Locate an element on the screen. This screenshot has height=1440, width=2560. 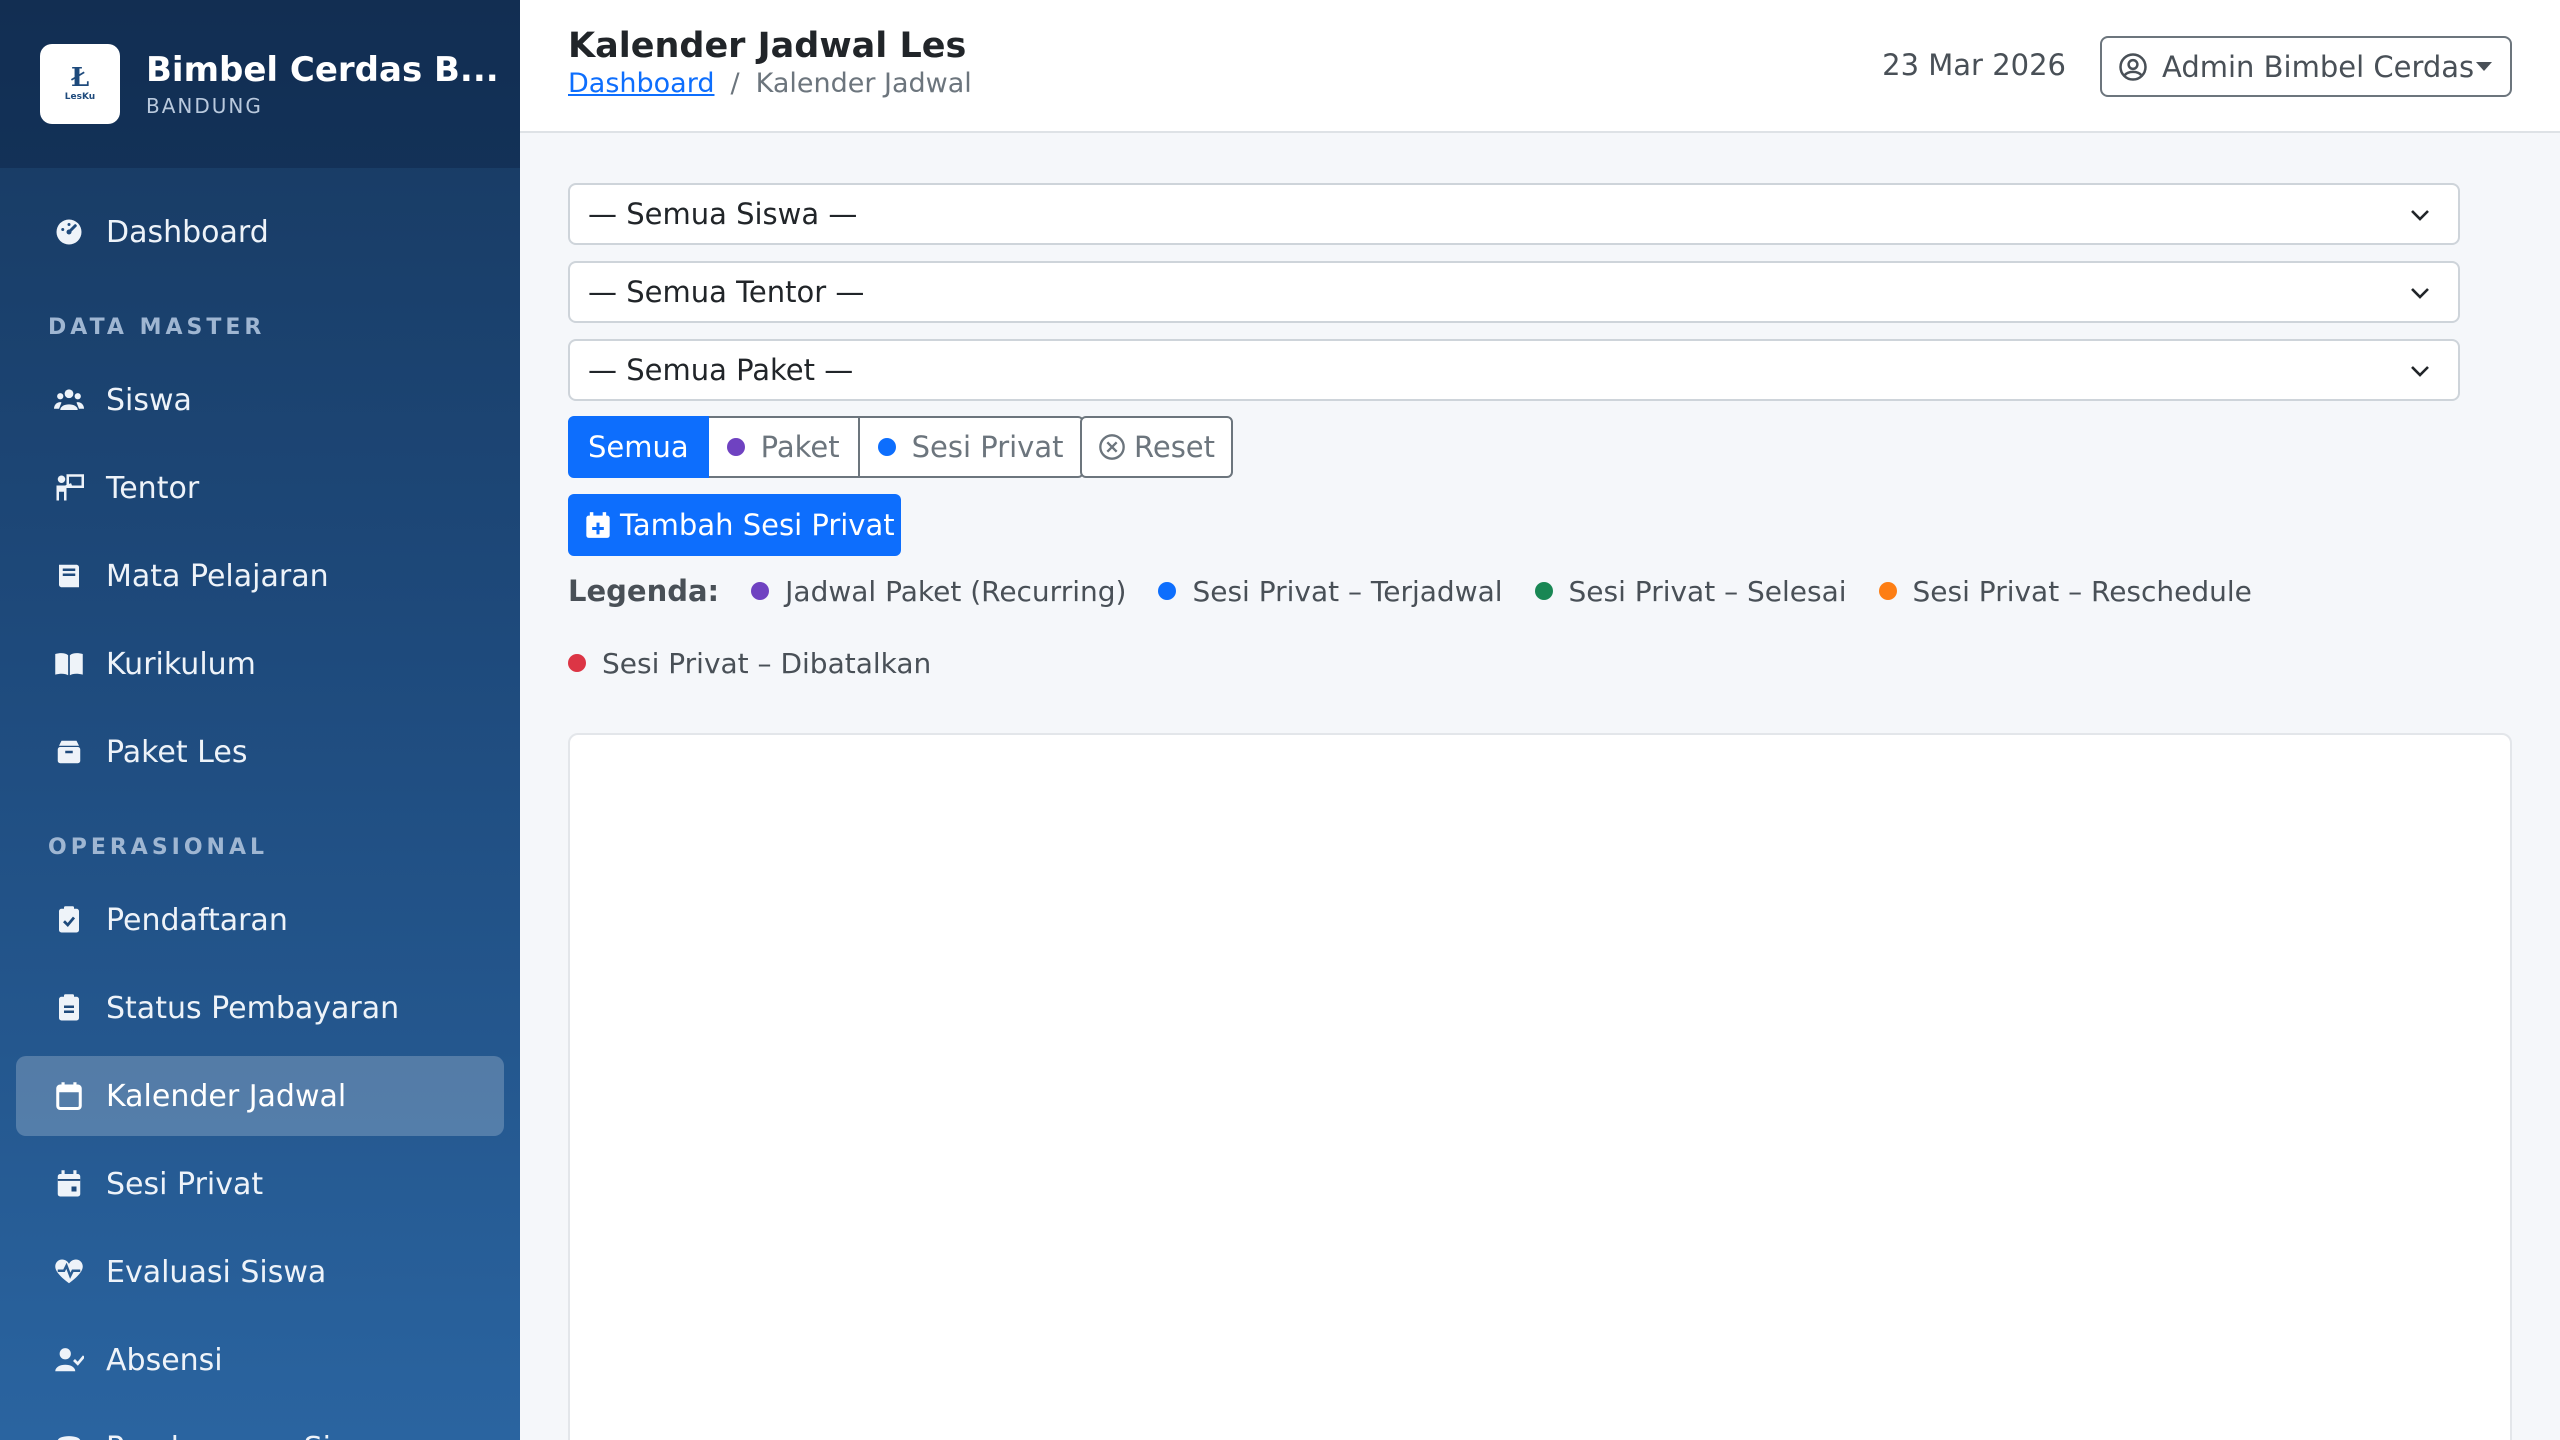
legend-item-dibatalkan: Sesi Privat – Dibatalkan is located at coordinates (749, 663).